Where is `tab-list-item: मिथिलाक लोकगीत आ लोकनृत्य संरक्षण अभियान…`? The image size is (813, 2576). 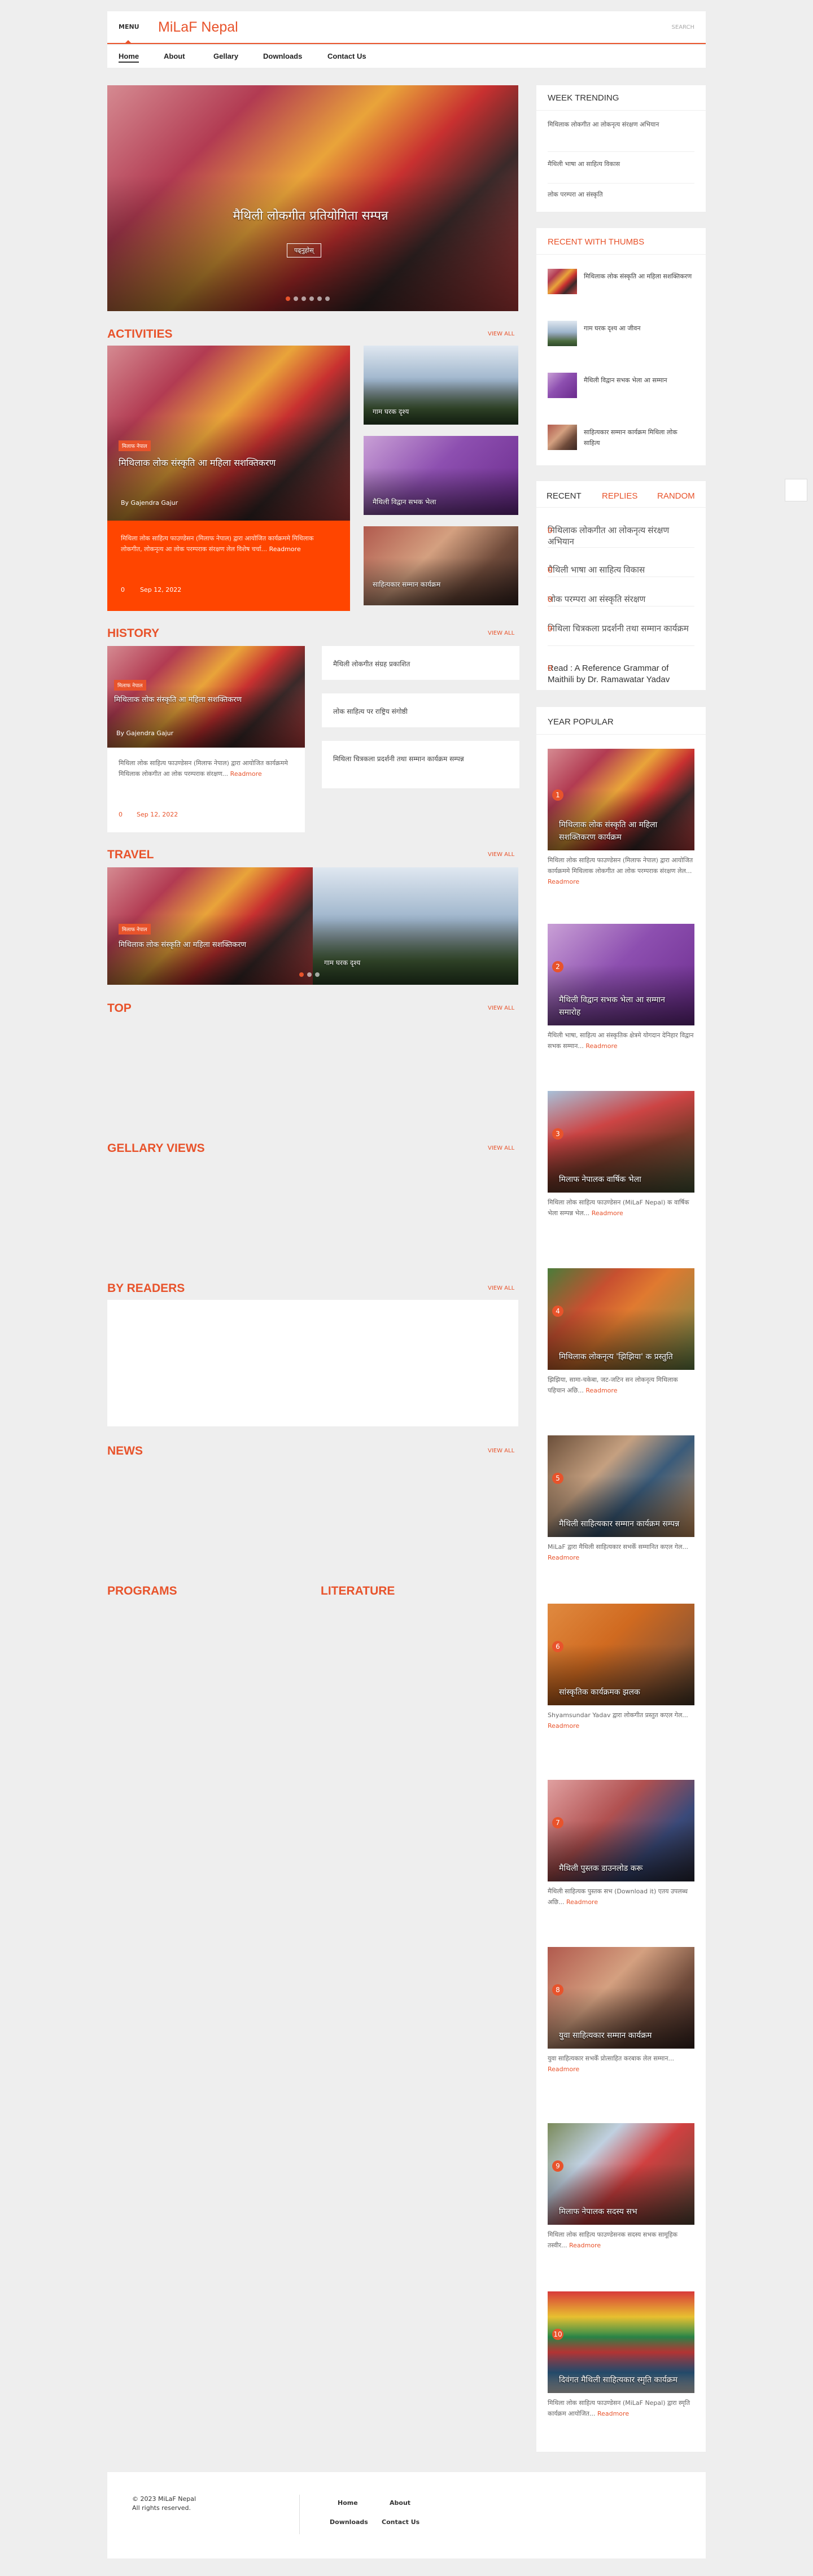 tab-list-item: मिथिलाक लोकगीत आ लोकनृत्य संरक्षण अभियान… is located at coordinates (621, 532).